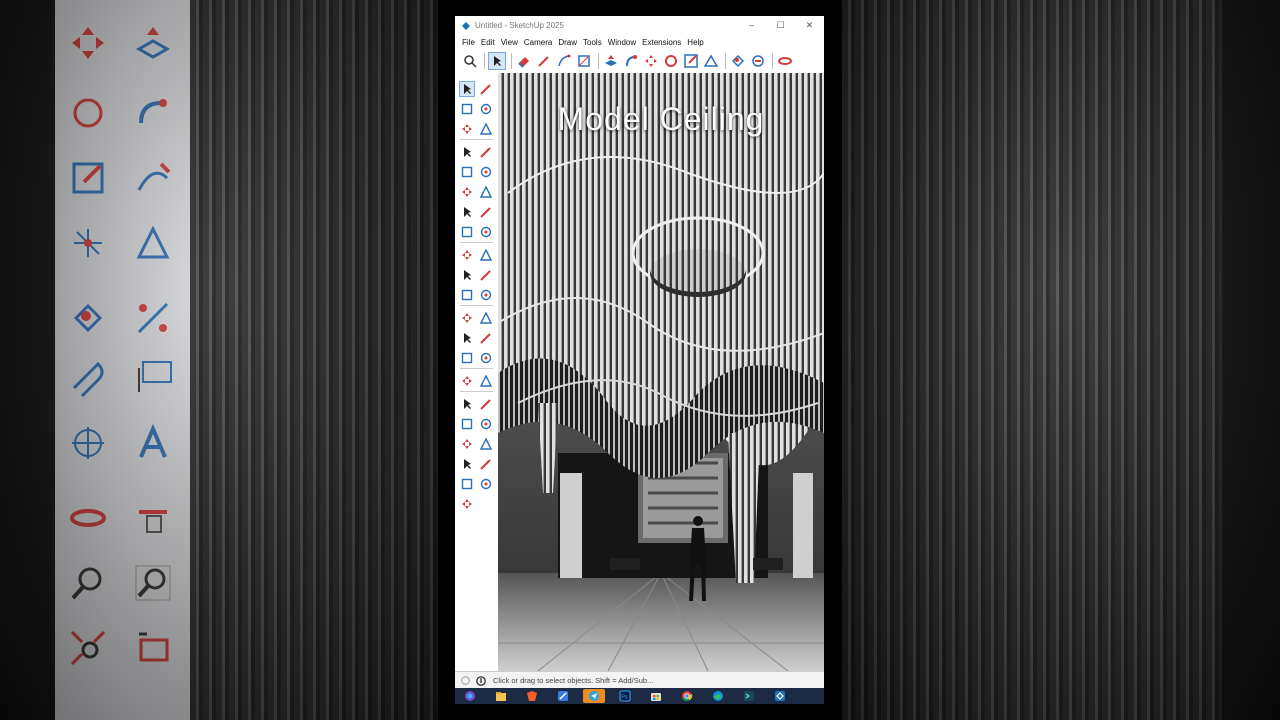 This screenshot has height=720, width=1280. Describe the element at coordinates (486, 129) in the screenshot. I see `tag-icon` at that location.